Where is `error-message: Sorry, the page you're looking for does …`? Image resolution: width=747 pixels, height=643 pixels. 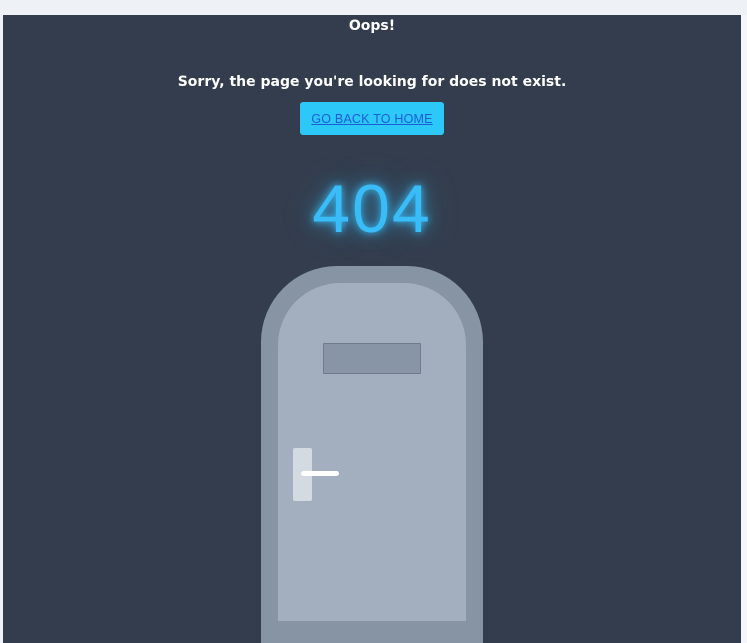
error-message: Sorry, the page you're looking for does … is located at coordinates (372, 82).